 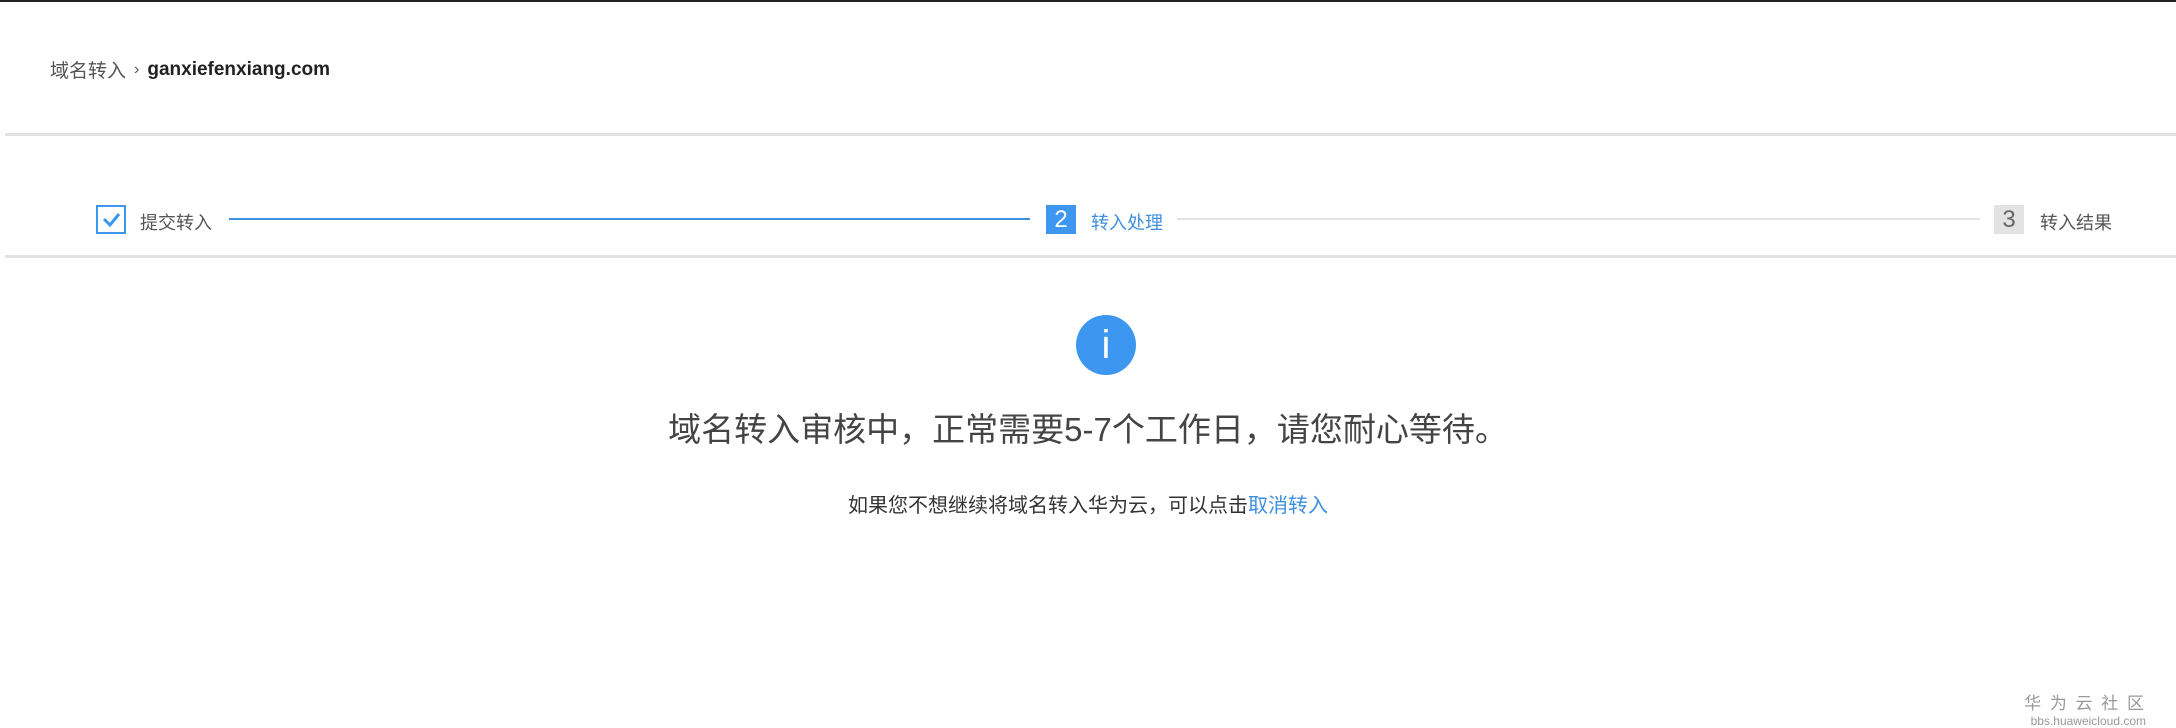 What do you see at coordinates (1578, 219) in the screenshot?
I see `step-connector-pending` at bounding box center [1578, 219].